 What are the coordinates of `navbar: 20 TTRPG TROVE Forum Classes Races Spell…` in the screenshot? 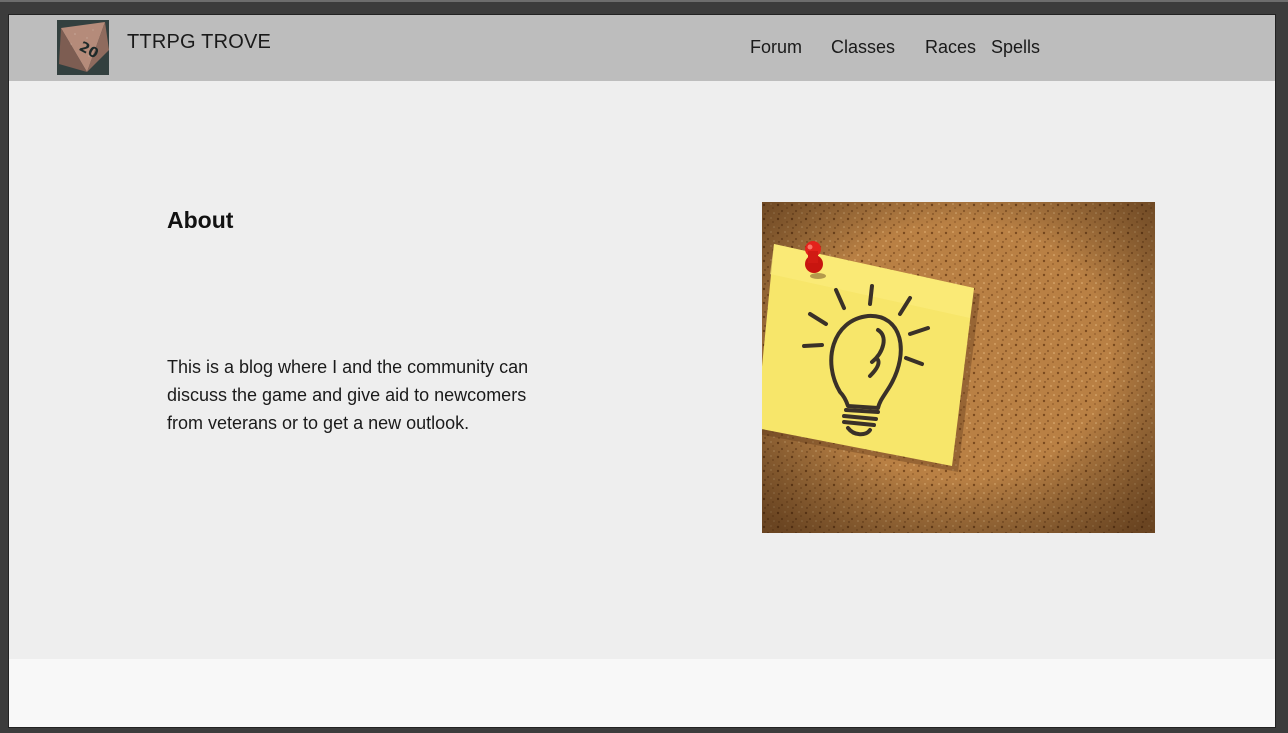 It's located at (642, 48).